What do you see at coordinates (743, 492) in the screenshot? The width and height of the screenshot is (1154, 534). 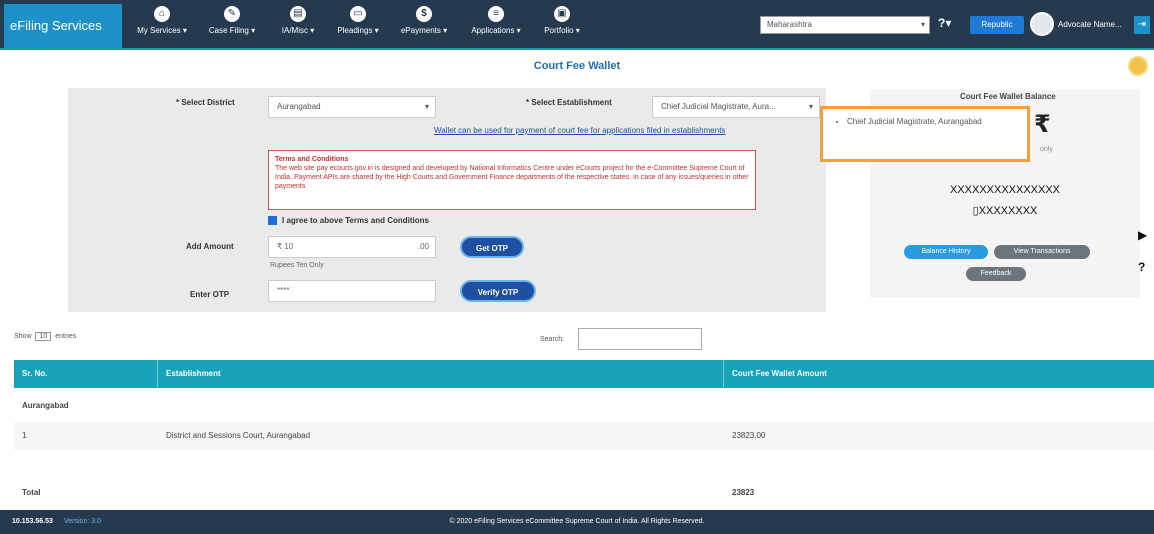 I see `total-value: 23823` at bounding box center [743, 492].